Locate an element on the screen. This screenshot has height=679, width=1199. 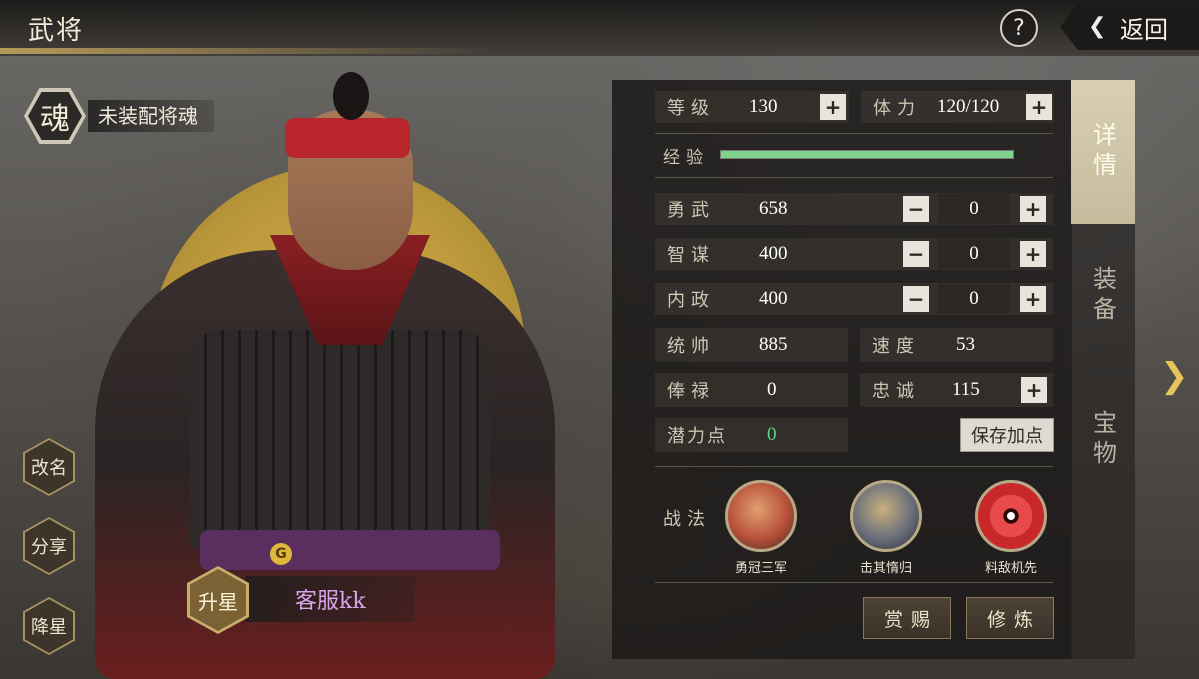
reward-button: 赏赐 is located at coordinates (907, 618).